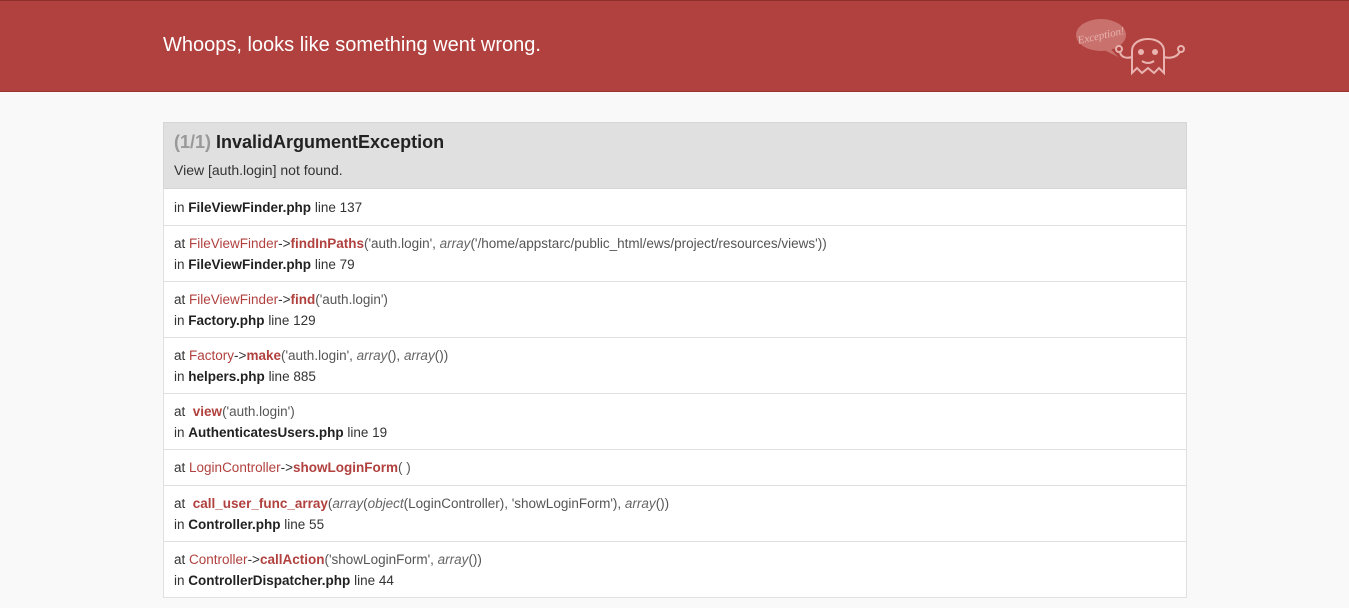 This screenshot has width=1349, height=608. I want to click on frame-file: helpers.php, so click(226, 376).